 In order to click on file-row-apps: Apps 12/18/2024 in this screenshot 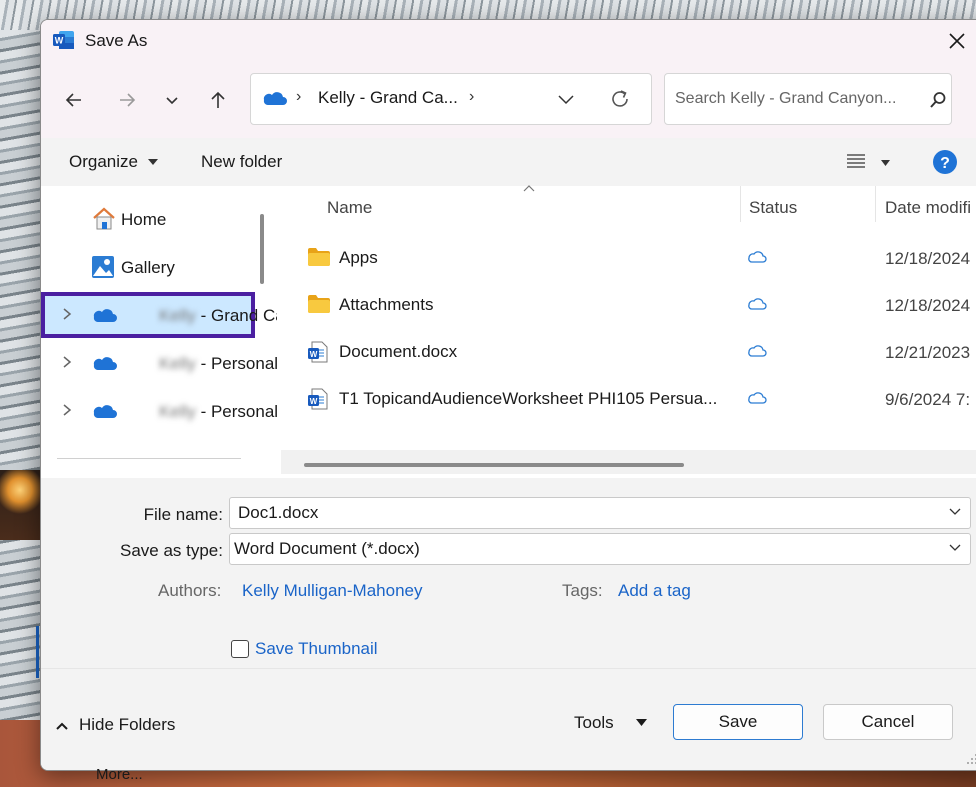, I will do `click(626, 258)`.